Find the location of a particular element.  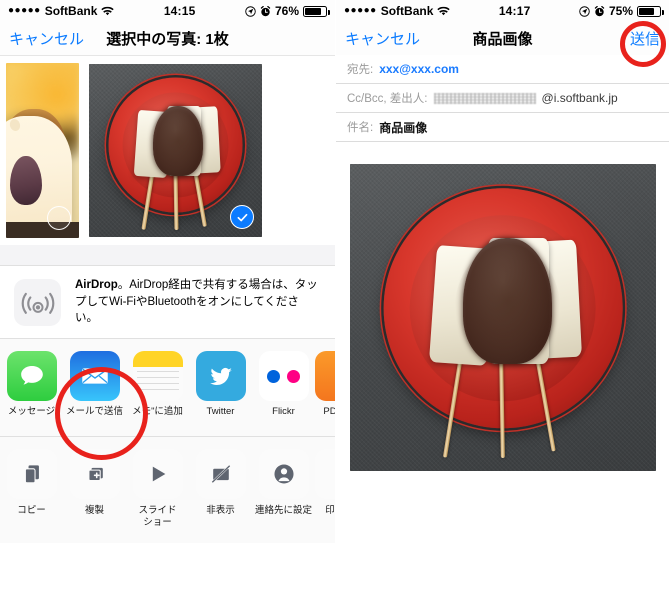

share-app-notes: メモ"に追加 is located at coordinates (157, 389).